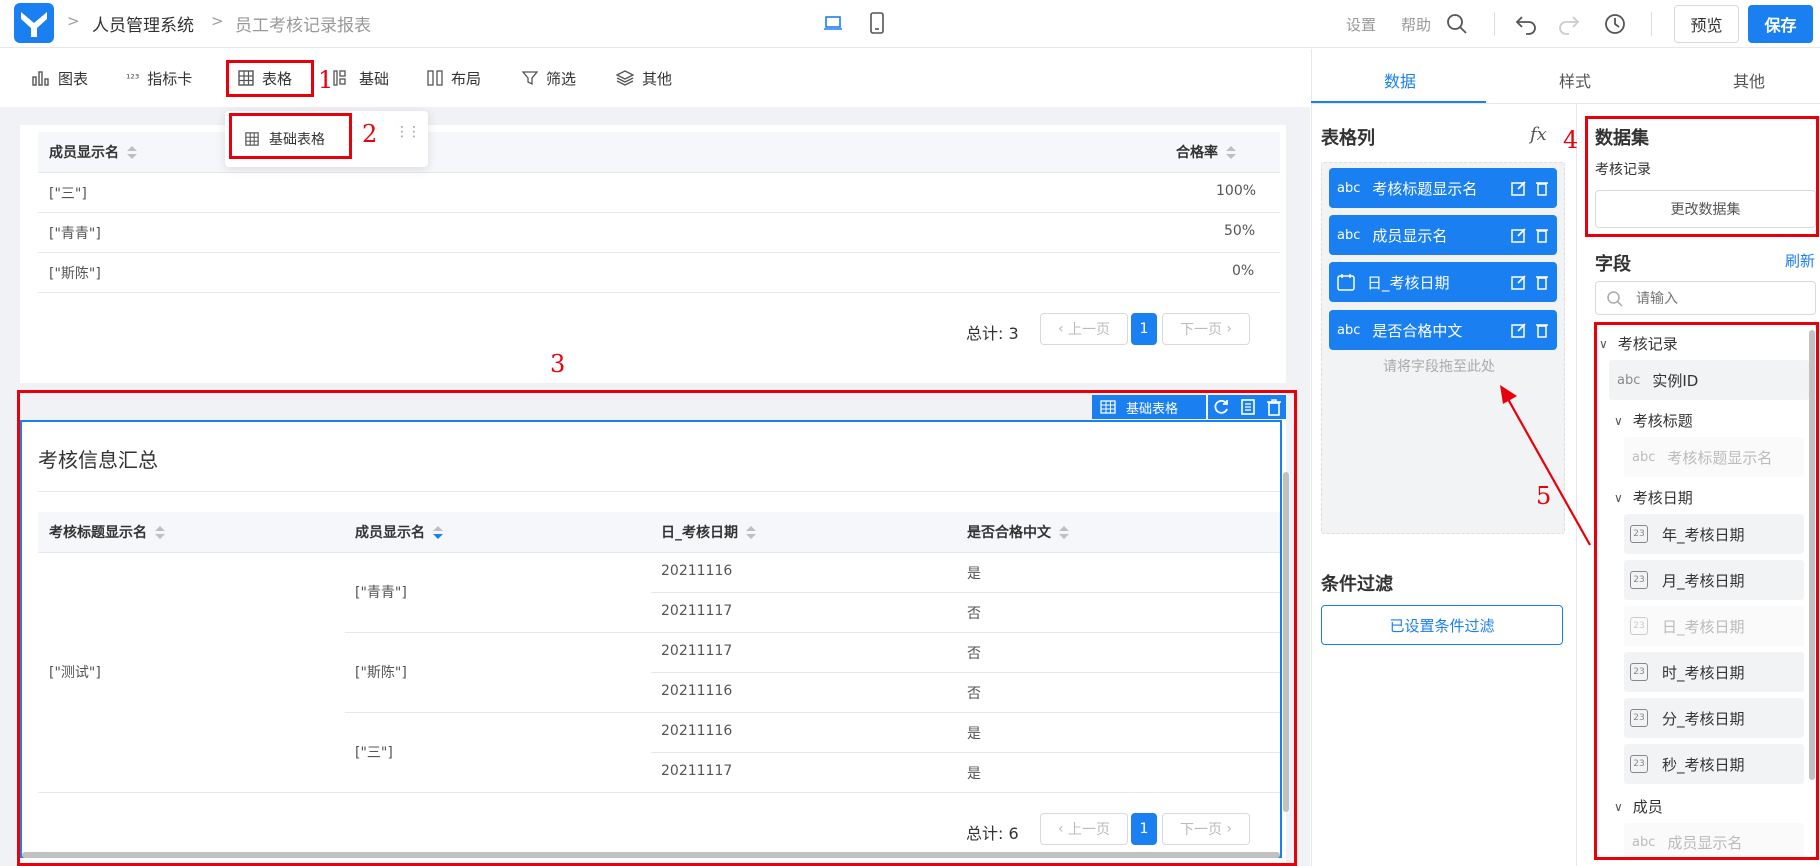 Image resolution: width=1820 pixels, height=866 pixels. Describe the element at coordinates (877, 23) in the screenshot. I see `mobile-view-icon` at that location.